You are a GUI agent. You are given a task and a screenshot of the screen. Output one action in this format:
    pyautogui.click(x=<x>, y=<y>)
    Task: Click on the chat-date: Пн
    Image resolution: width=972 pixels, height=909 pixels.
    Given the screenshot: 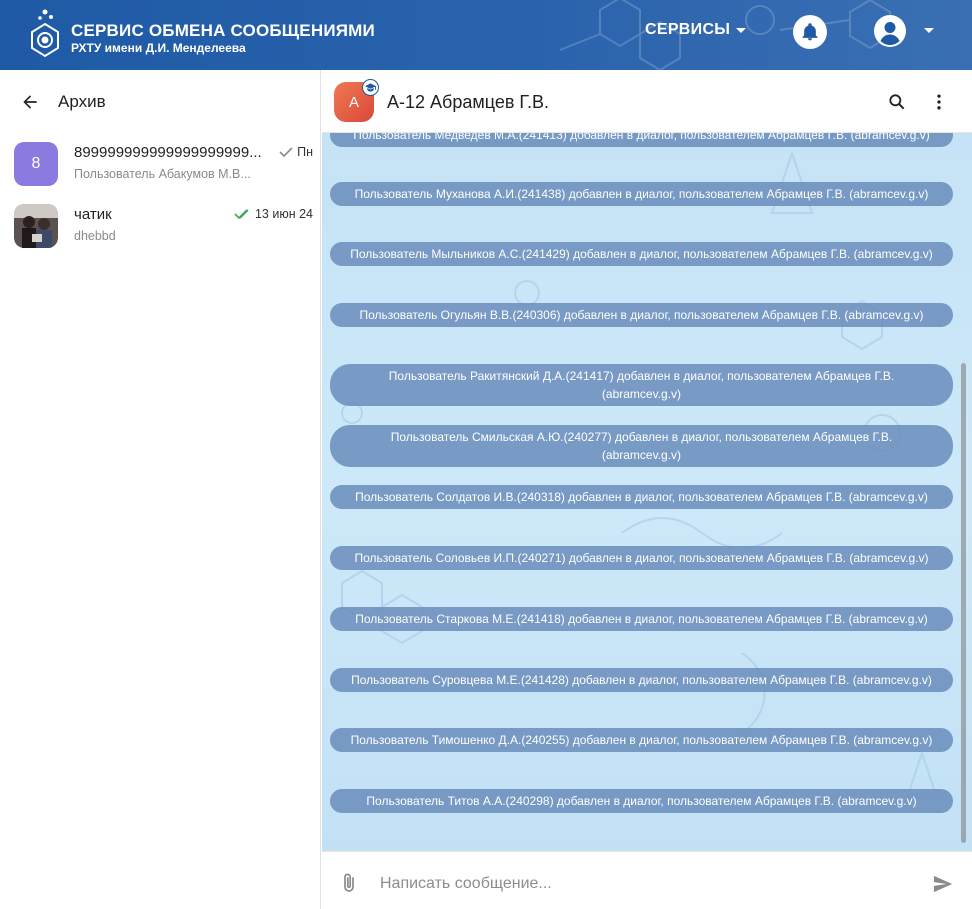 What is the action you would take?
    pyautogui.click(x=305, y=152)
    